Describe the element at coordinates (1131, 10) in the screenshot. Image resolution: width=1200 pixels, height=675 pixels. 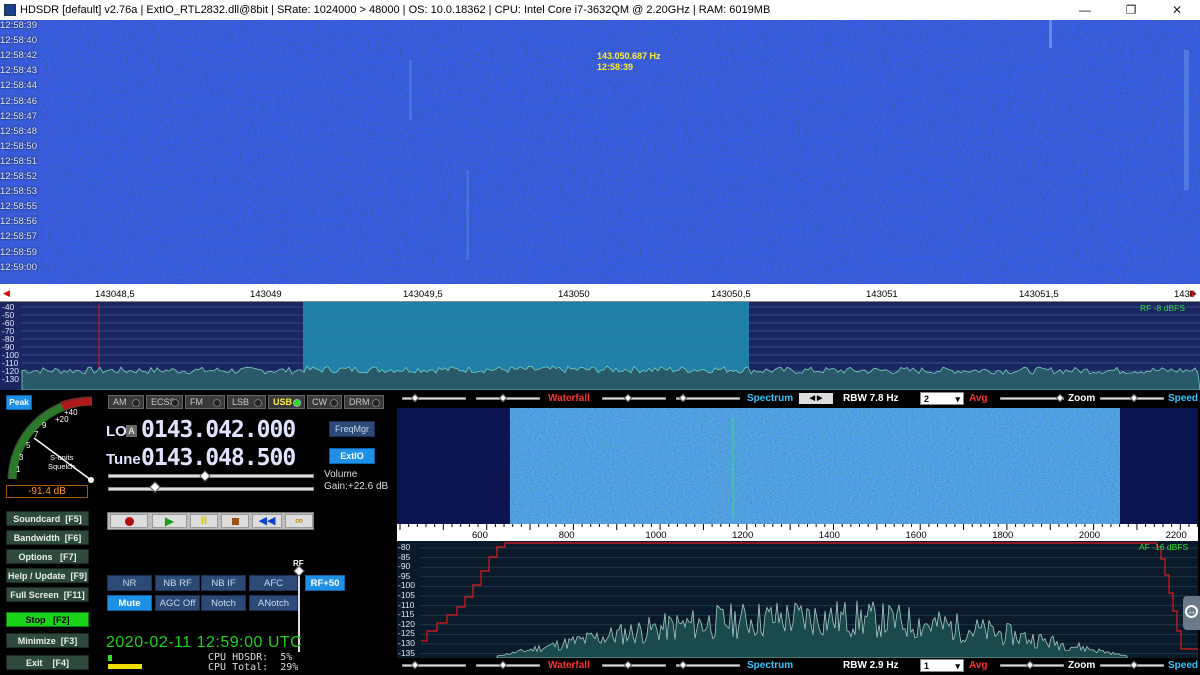
I see `restore-icon: ❐` at that location.